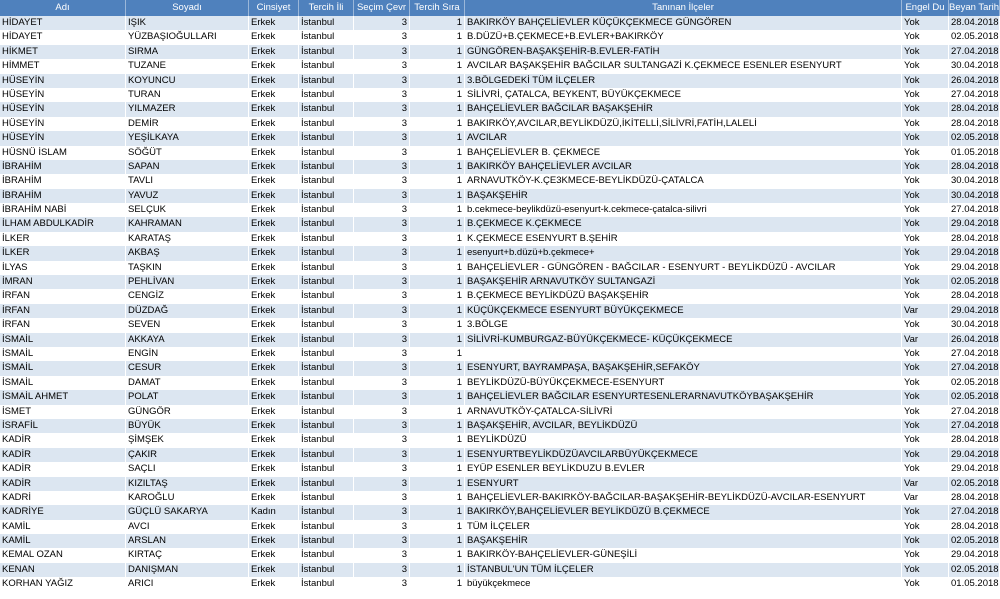 The image size is (1000, 599). What do you see at coordinates (683, 52) in the screenshot?
I see `cell-taninan-ilceler: GÜNGÖREN-BAŞAKŞEHİR-B.EVLER-FATİH` at bounding box center [683, 52].